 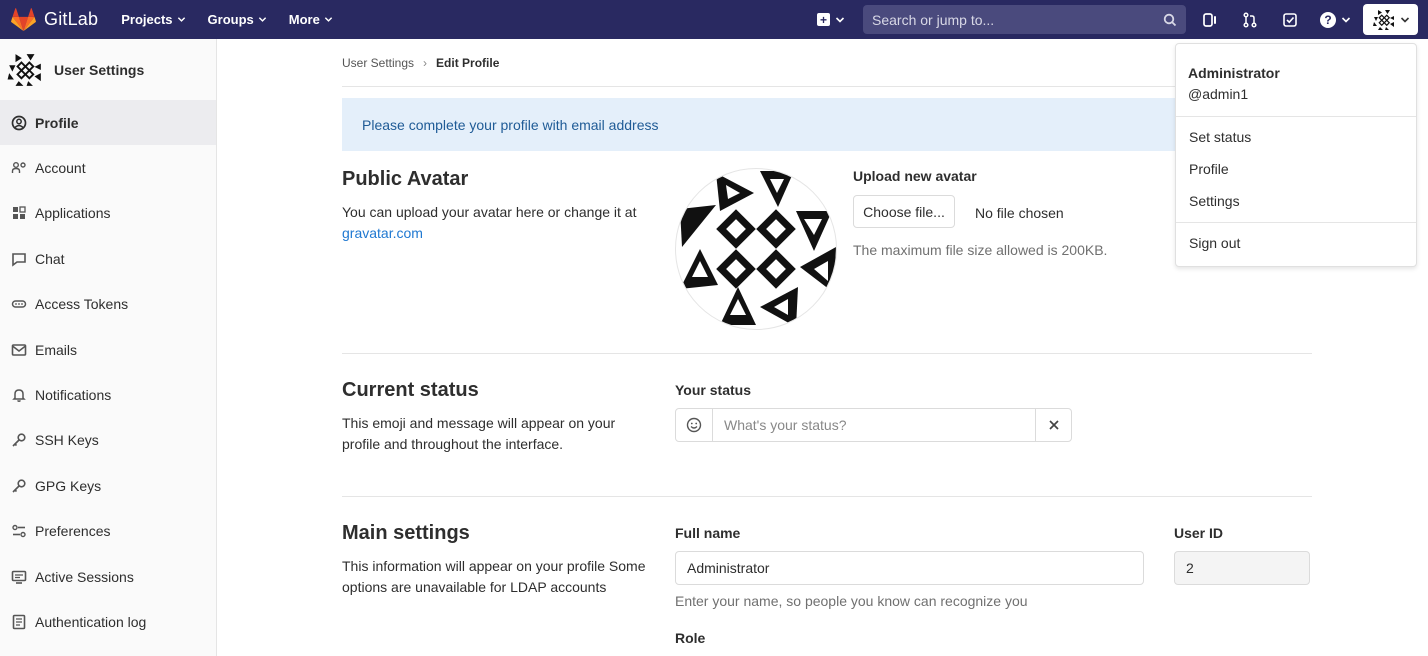 I want to click on todo-check-icon, so click(x=1290, y=19).